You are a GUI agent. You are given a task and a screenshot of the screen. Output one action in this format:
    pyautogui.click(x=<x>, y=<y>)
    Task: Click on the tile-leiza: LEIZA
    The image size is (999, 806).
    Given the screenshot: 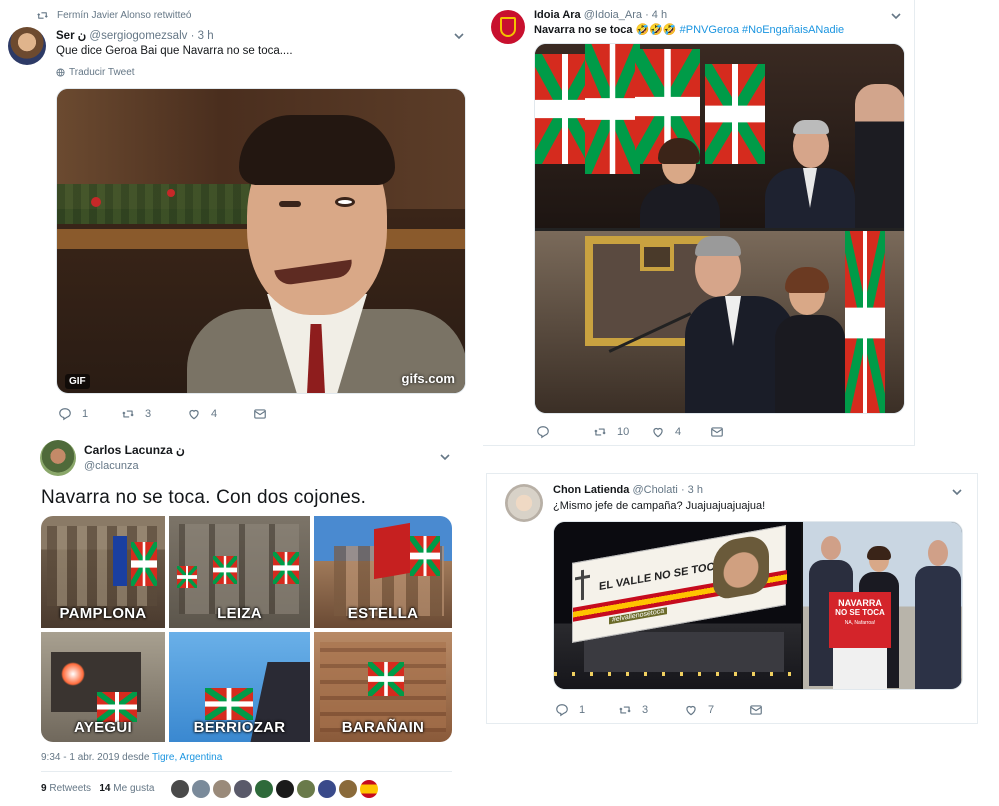 What is the action you would take?
    pyautogui.click(x=239, y=572)
    